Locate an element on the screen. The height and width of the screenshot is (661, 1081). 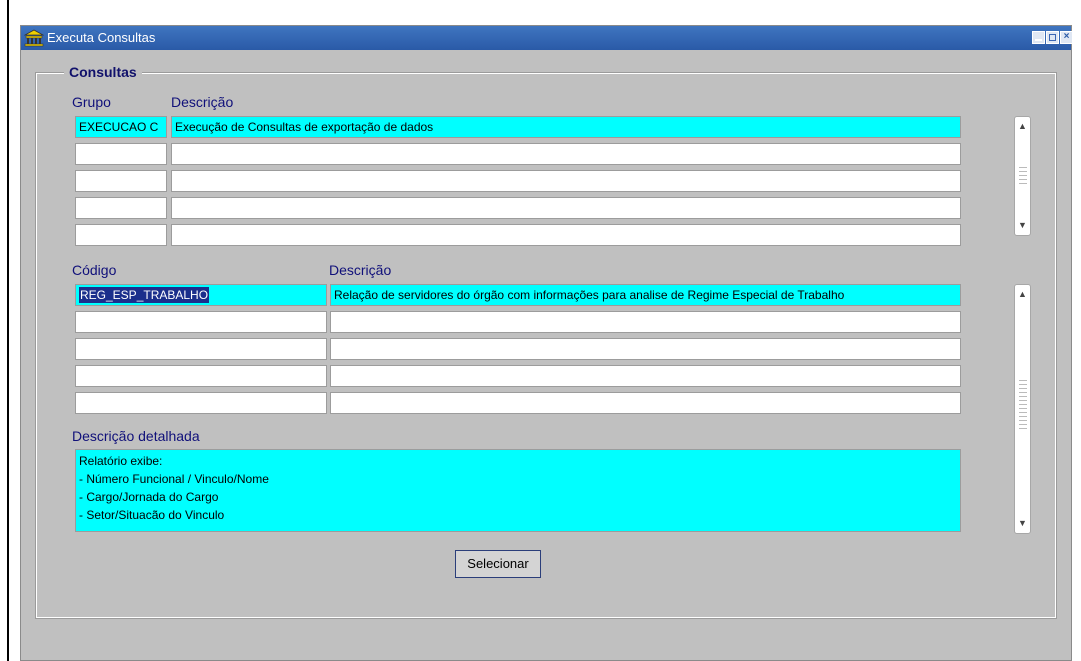
grupo-descricao-header: Descrição is located at coordinates (202, 102).